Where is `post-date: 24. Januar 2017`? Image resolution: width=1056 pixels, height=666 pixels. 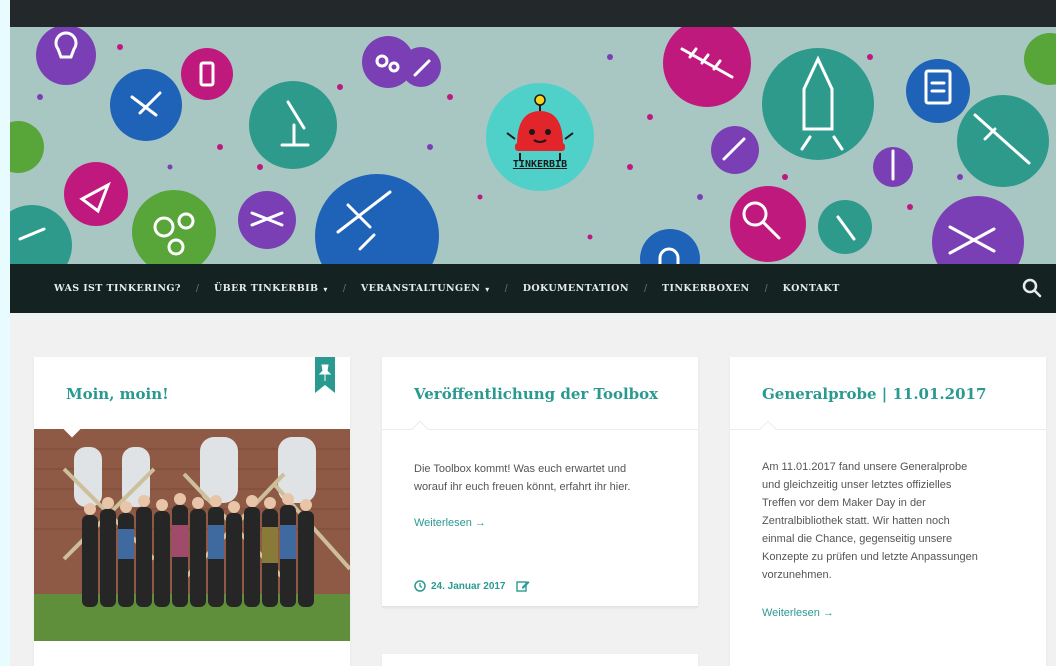 post-date: 24. Januar 2017 is located at coordinates (468, 586).